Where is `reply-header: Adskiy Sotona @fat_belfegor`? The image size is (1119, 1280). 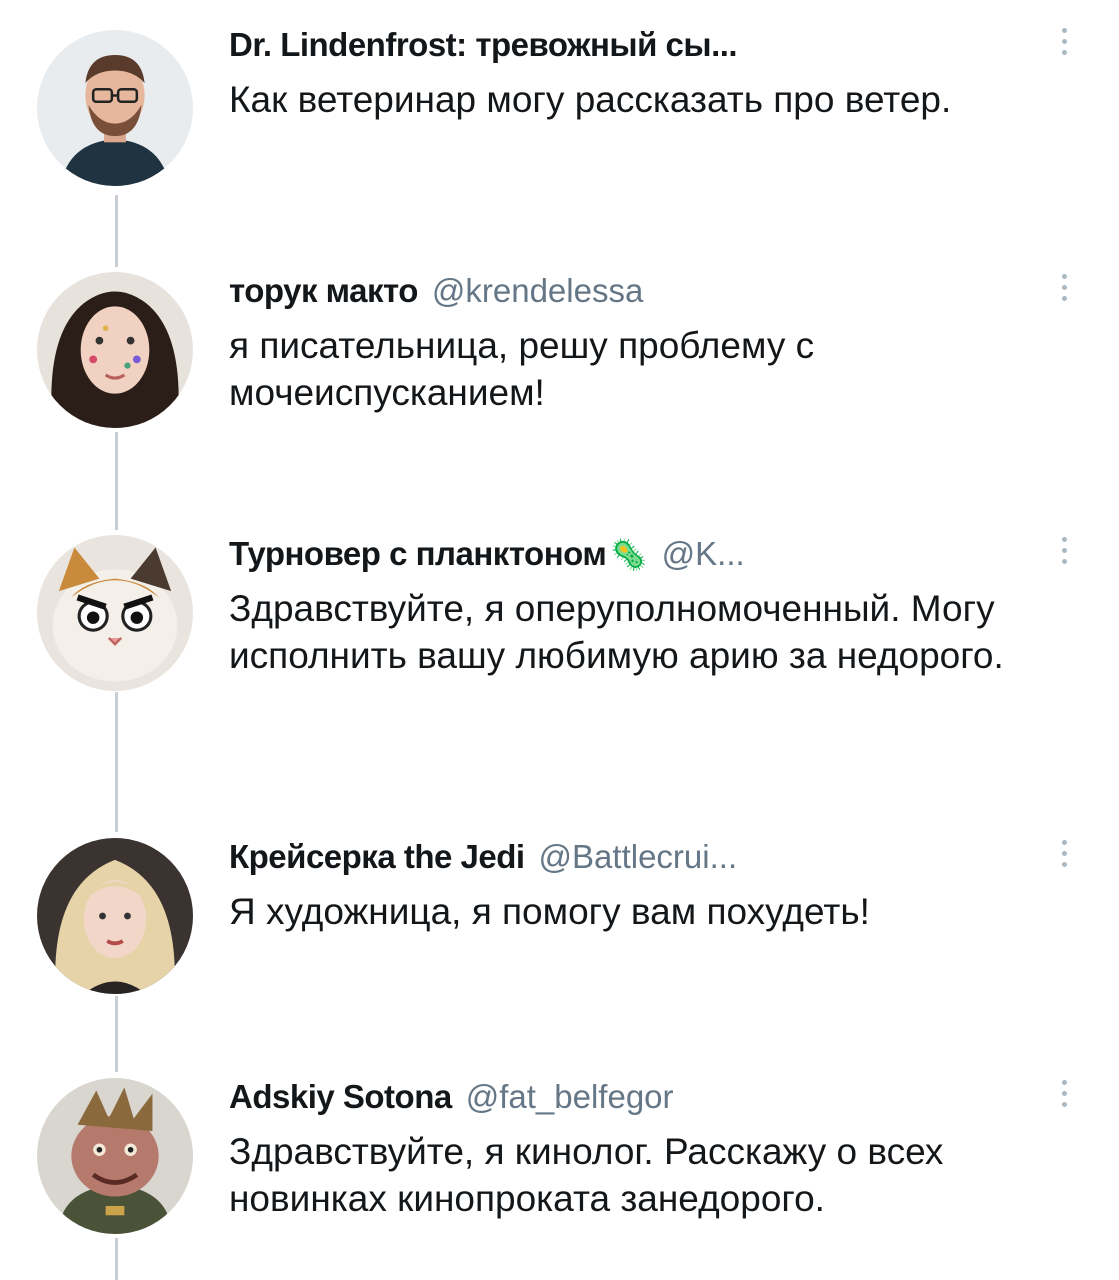 reply-header: Adskiy Sotona @fat_belfegor is located at coordinates (634, 1098).